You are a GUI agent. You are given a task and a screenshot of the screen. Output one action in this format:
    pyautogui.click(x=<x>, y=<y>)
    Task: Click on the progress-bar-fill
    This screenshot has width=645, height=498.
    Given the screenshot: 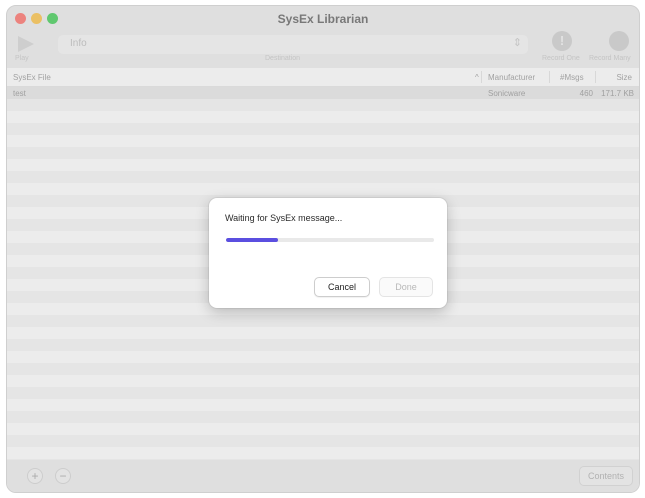 What is the action you would take?
    pyautogui.click(x=252, y=240)
    